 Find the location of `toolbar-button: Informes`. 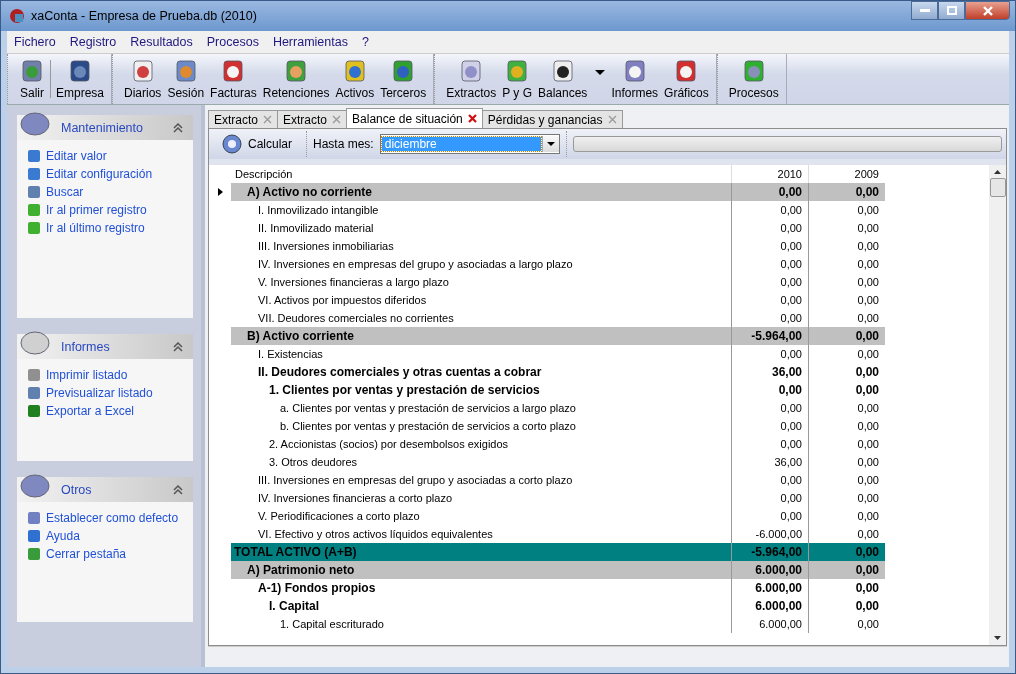

toolbar-button: Informes is located at coordinates (635, 79).